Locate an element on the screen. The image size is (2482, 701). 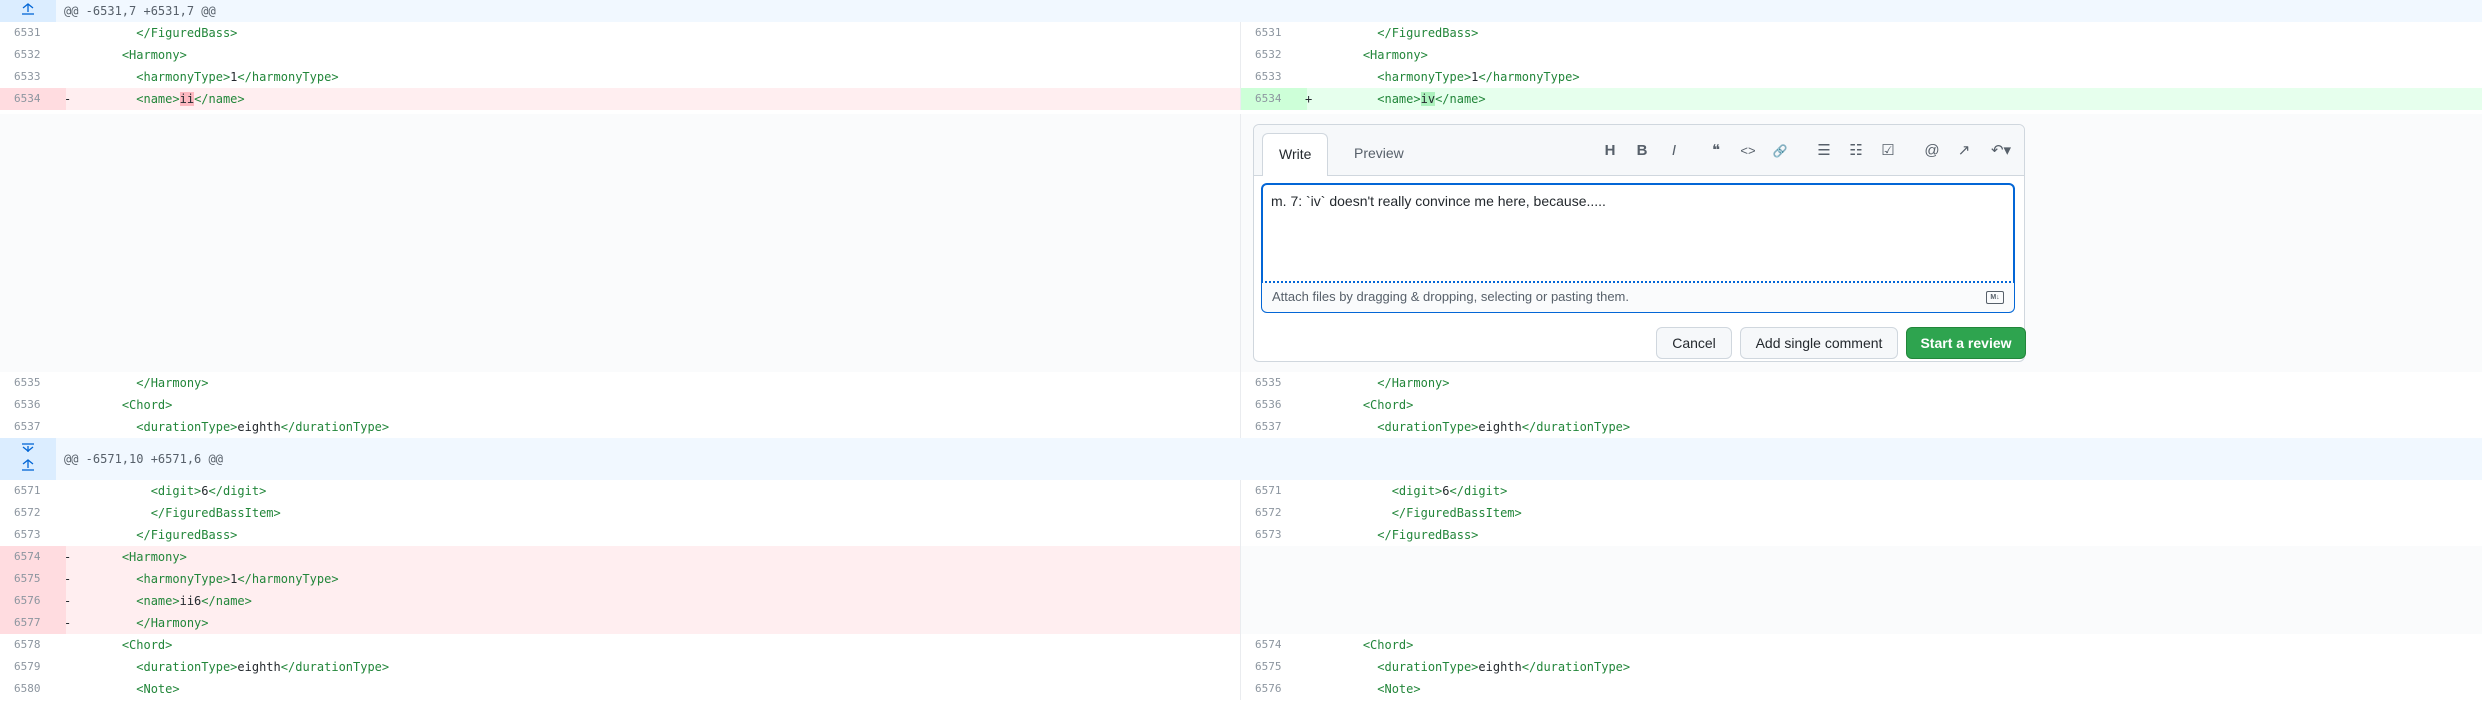
link-icon: 🔗 is located at coordinates (1780, 151).